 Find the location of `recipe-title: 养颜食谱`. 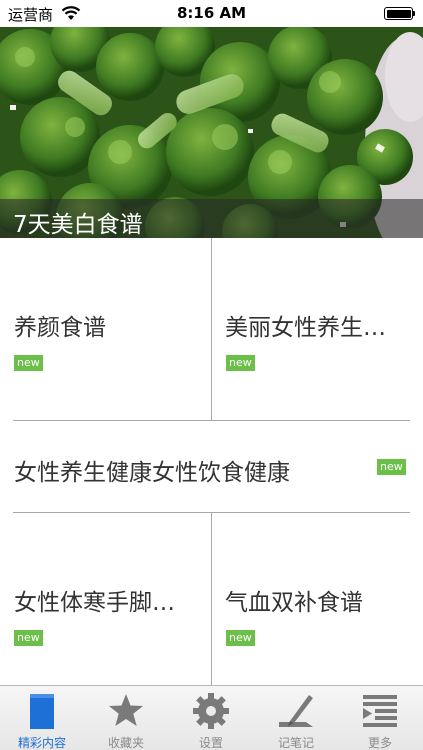

recipe-title: 养颜食谱 is located at coordinates (60, 328).